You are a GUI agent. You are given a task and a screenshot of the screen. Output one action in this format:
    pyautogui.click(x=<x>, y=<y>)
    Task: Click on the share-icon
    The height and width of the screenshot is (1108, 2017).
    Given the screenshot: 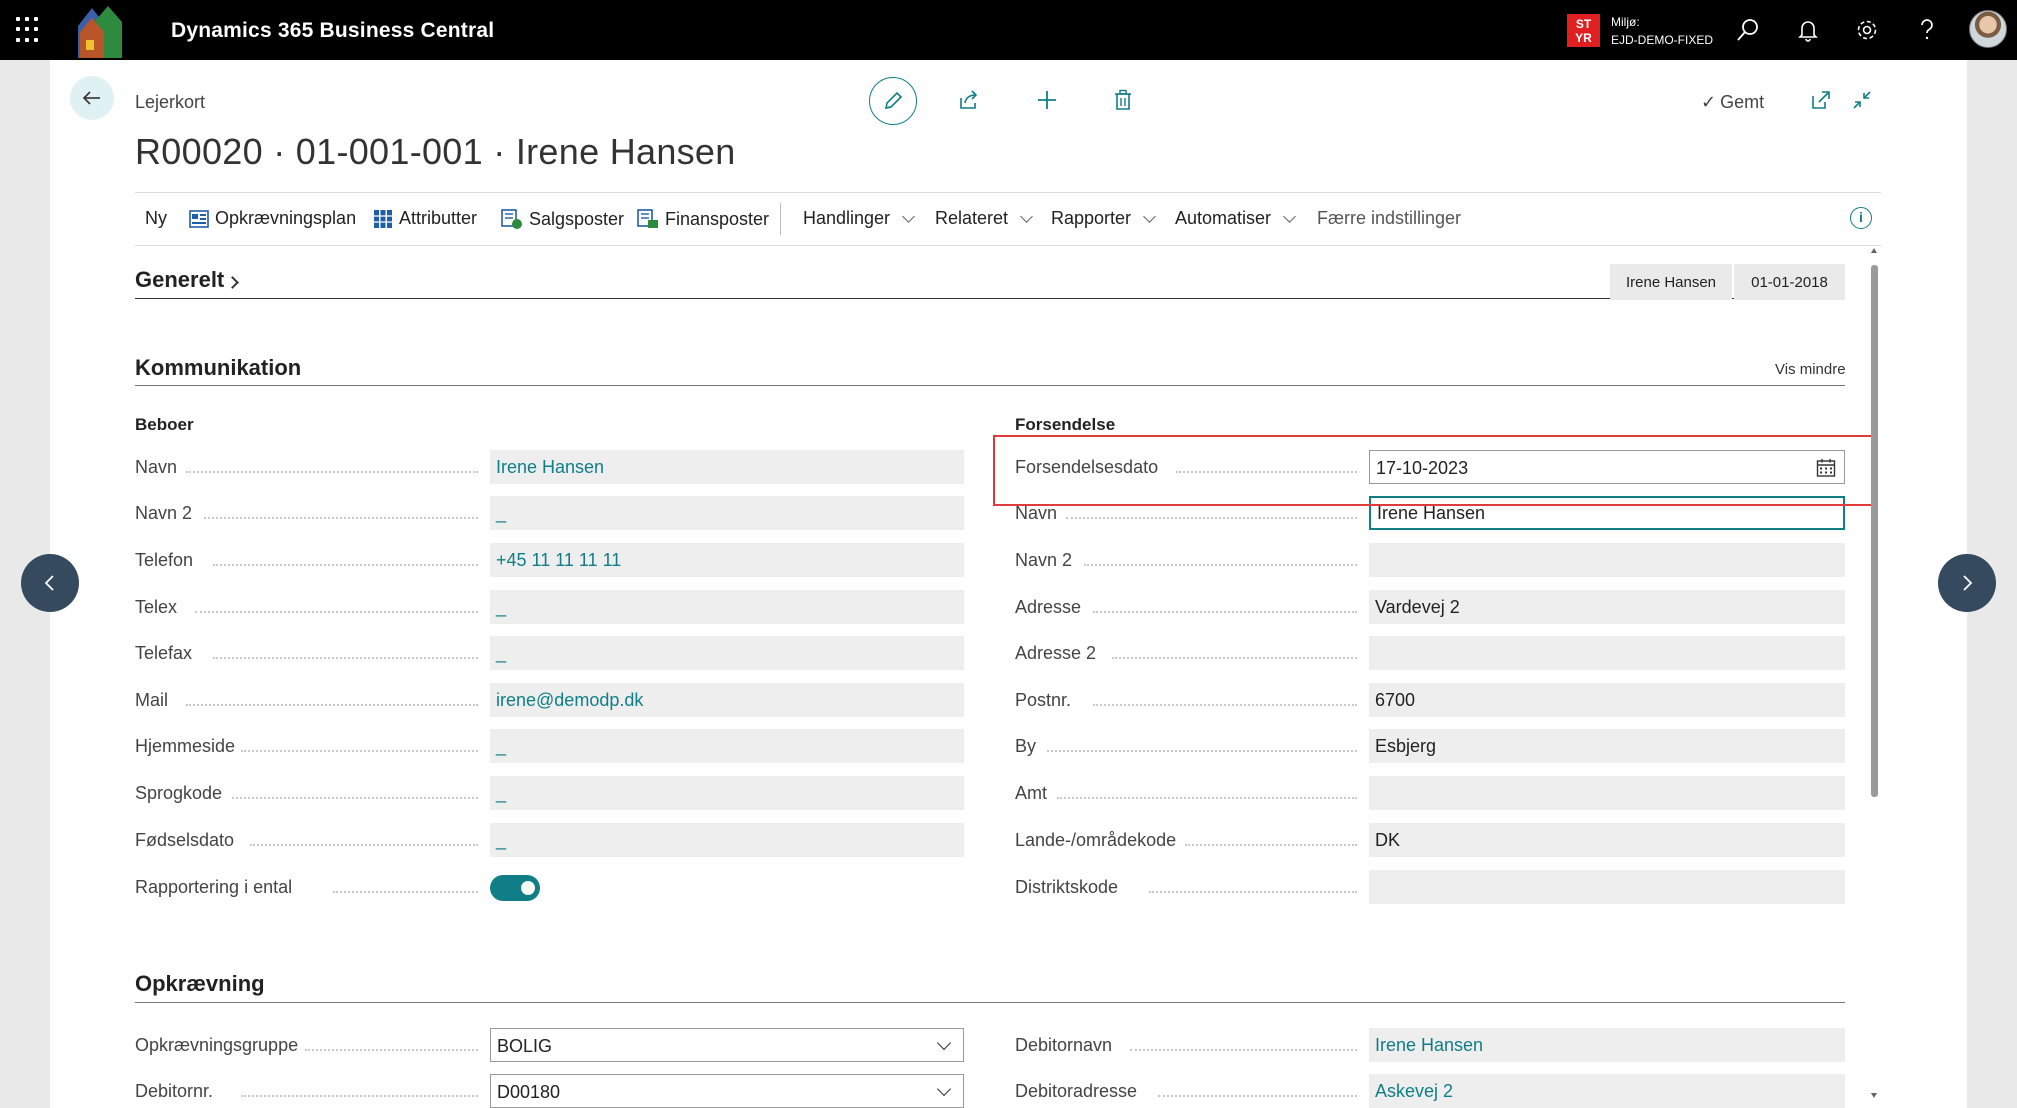 What is the action you would take?
    pyautogui.click(x=969, y=99)
    